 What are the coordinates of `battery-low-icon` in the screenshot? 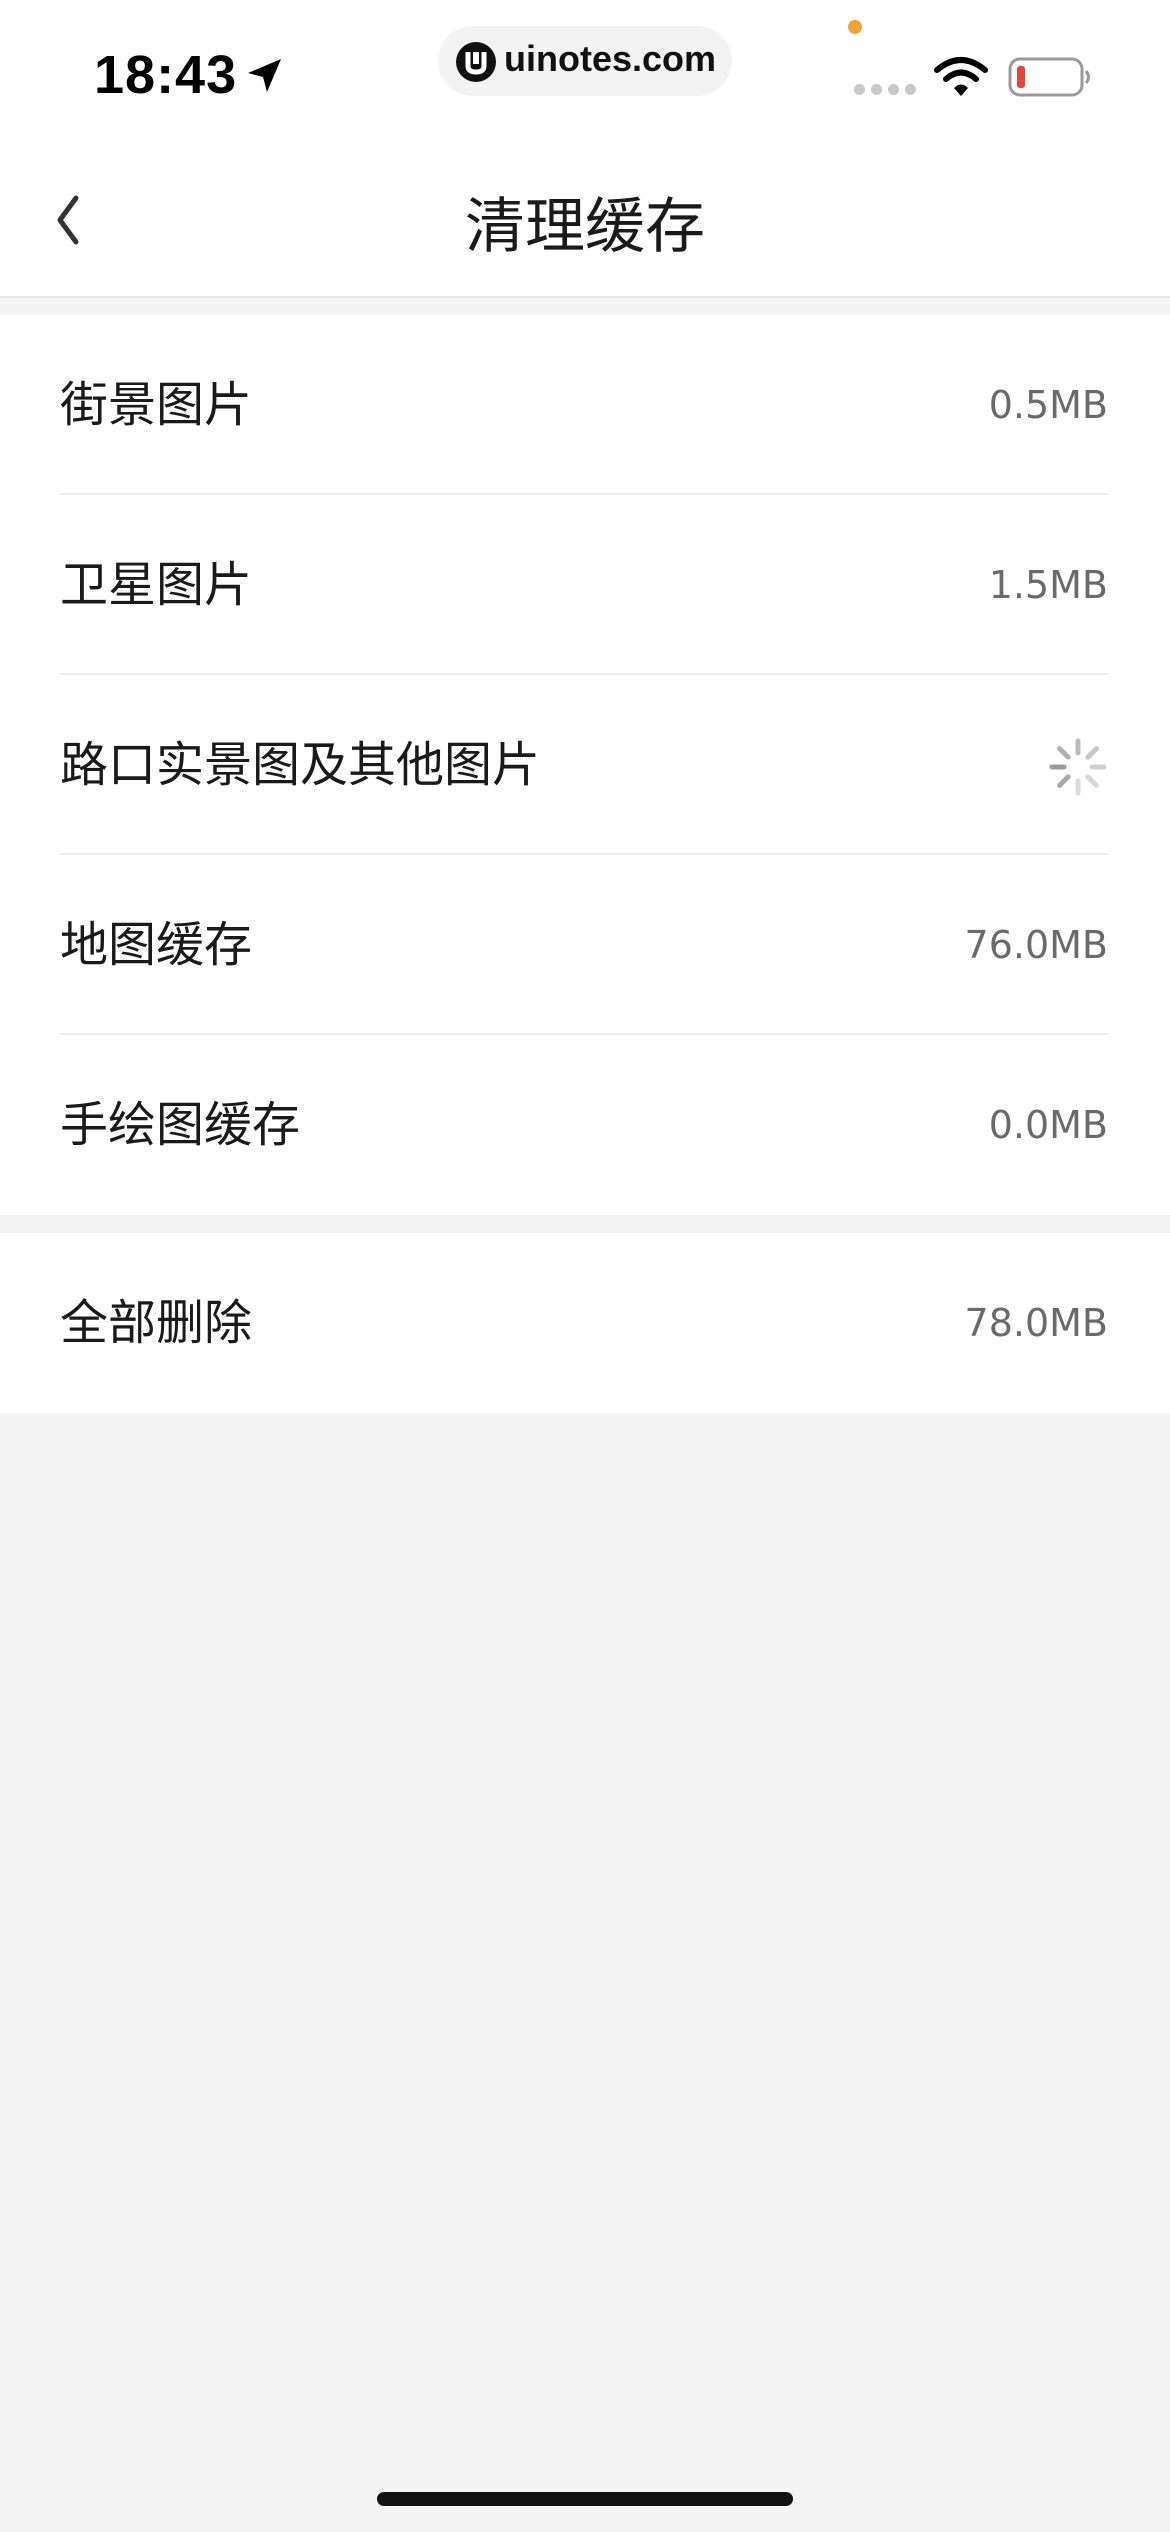 It's located at (1049, 77).